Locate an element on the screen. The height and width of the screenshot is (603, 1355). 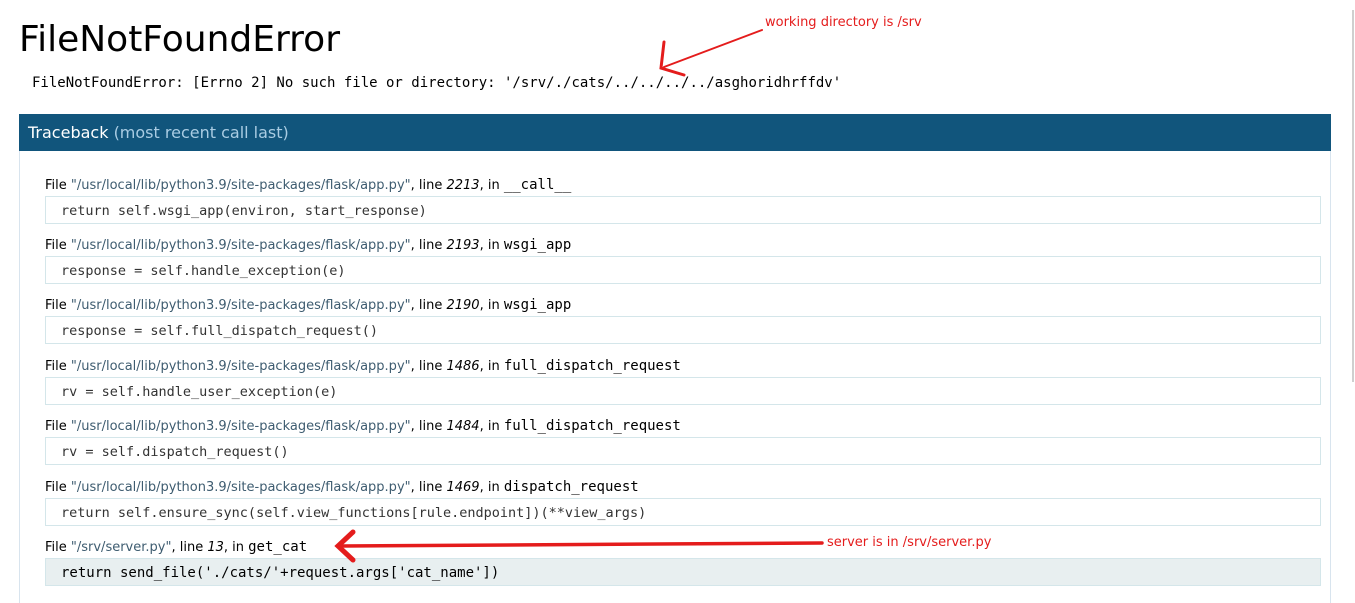
traceback-header-subtitle: (most recent call last) is located at coordinates (201, 132).